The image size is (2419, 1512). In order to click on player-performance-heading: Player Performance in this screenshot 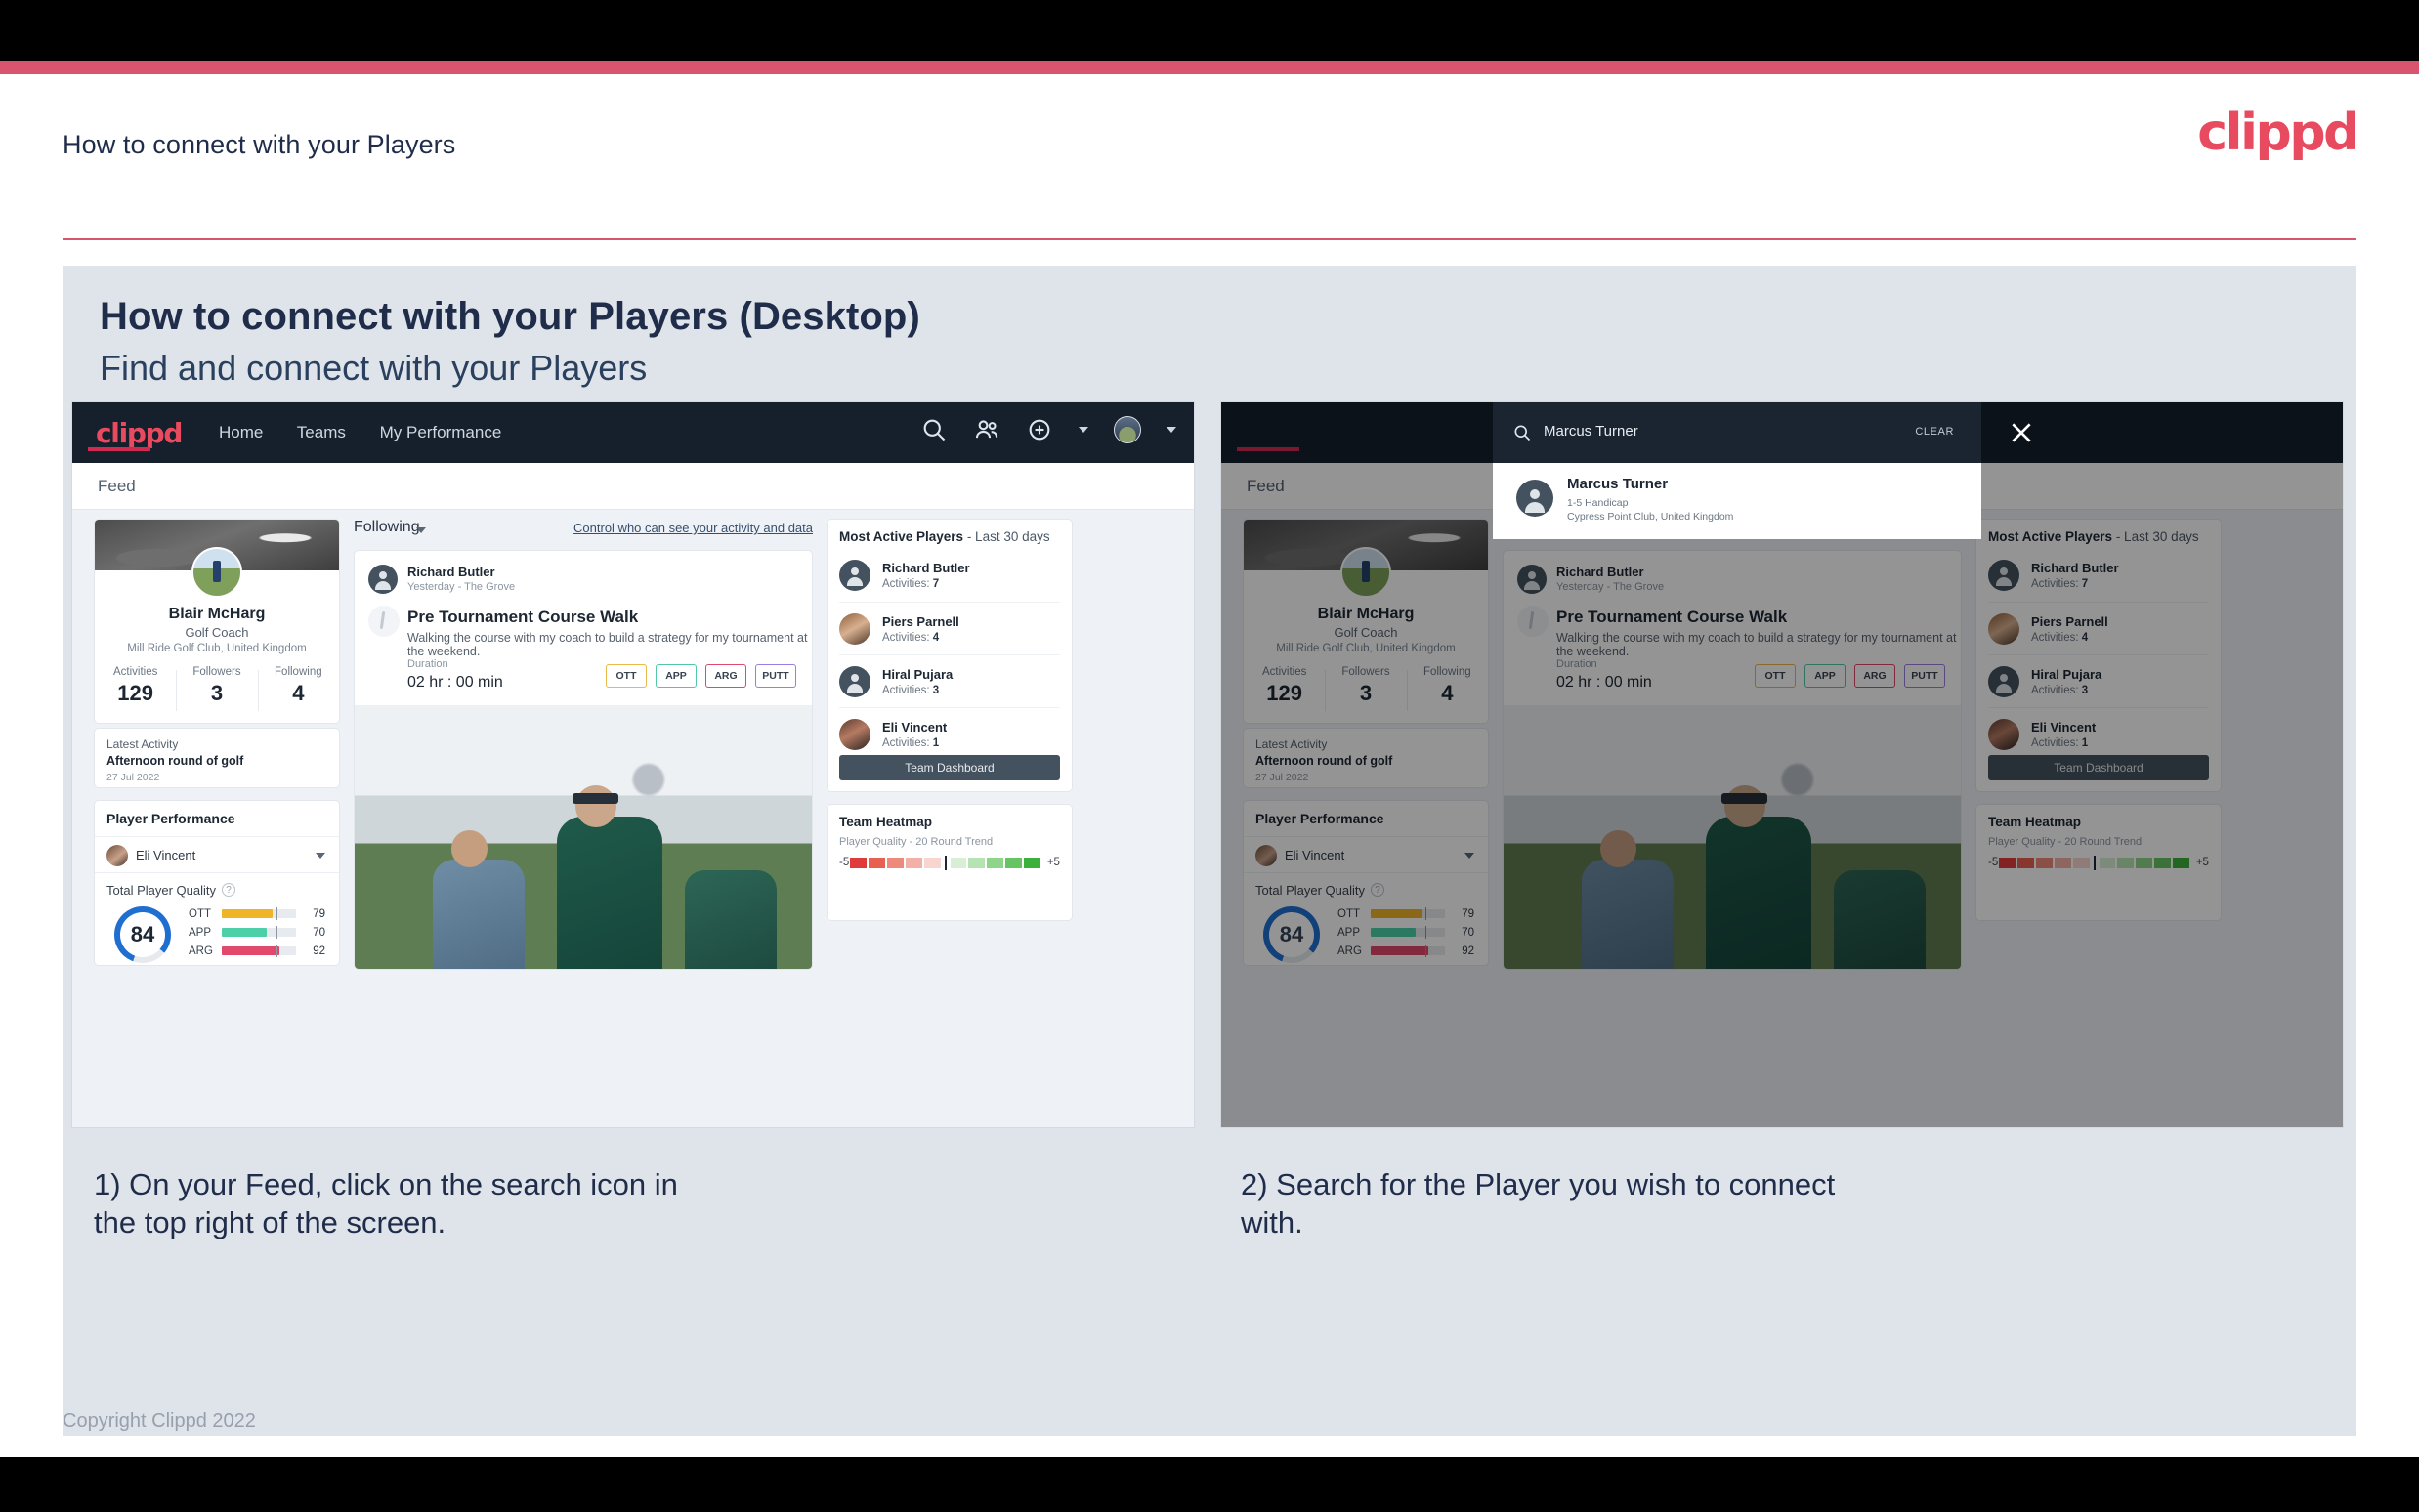, I will do `click(170, 818)`.